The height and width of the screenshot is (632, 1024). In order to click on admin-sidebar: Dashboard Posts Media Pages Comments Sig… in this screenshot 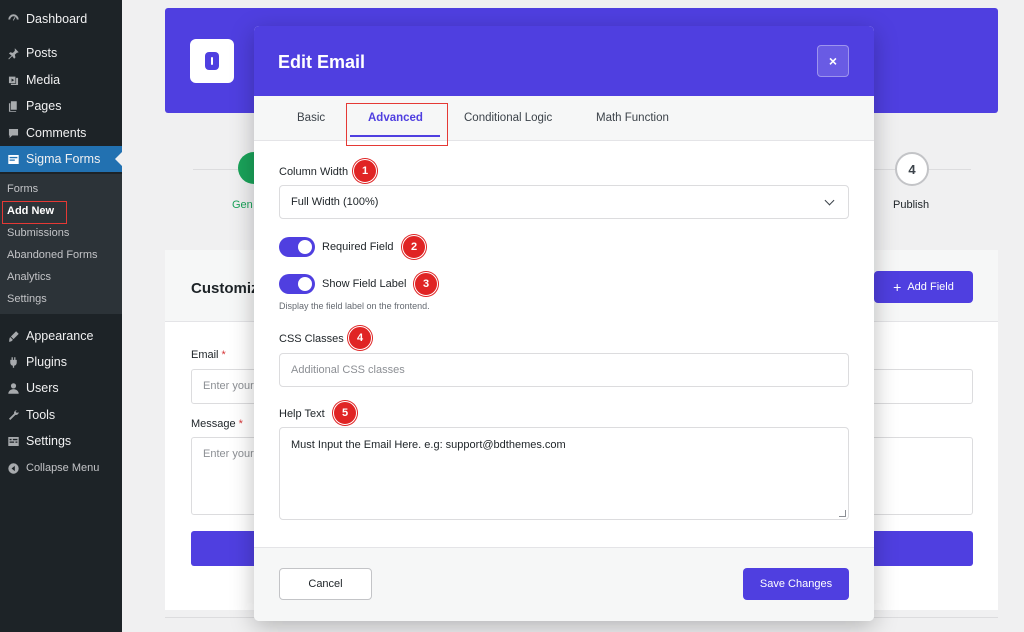, I will do `click(61, 316)`.